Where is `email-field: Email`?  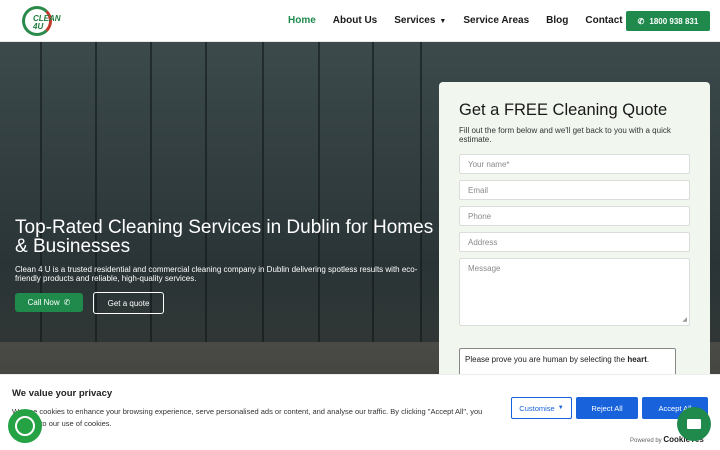
email-field: Email is located at coordinates (574, 190).